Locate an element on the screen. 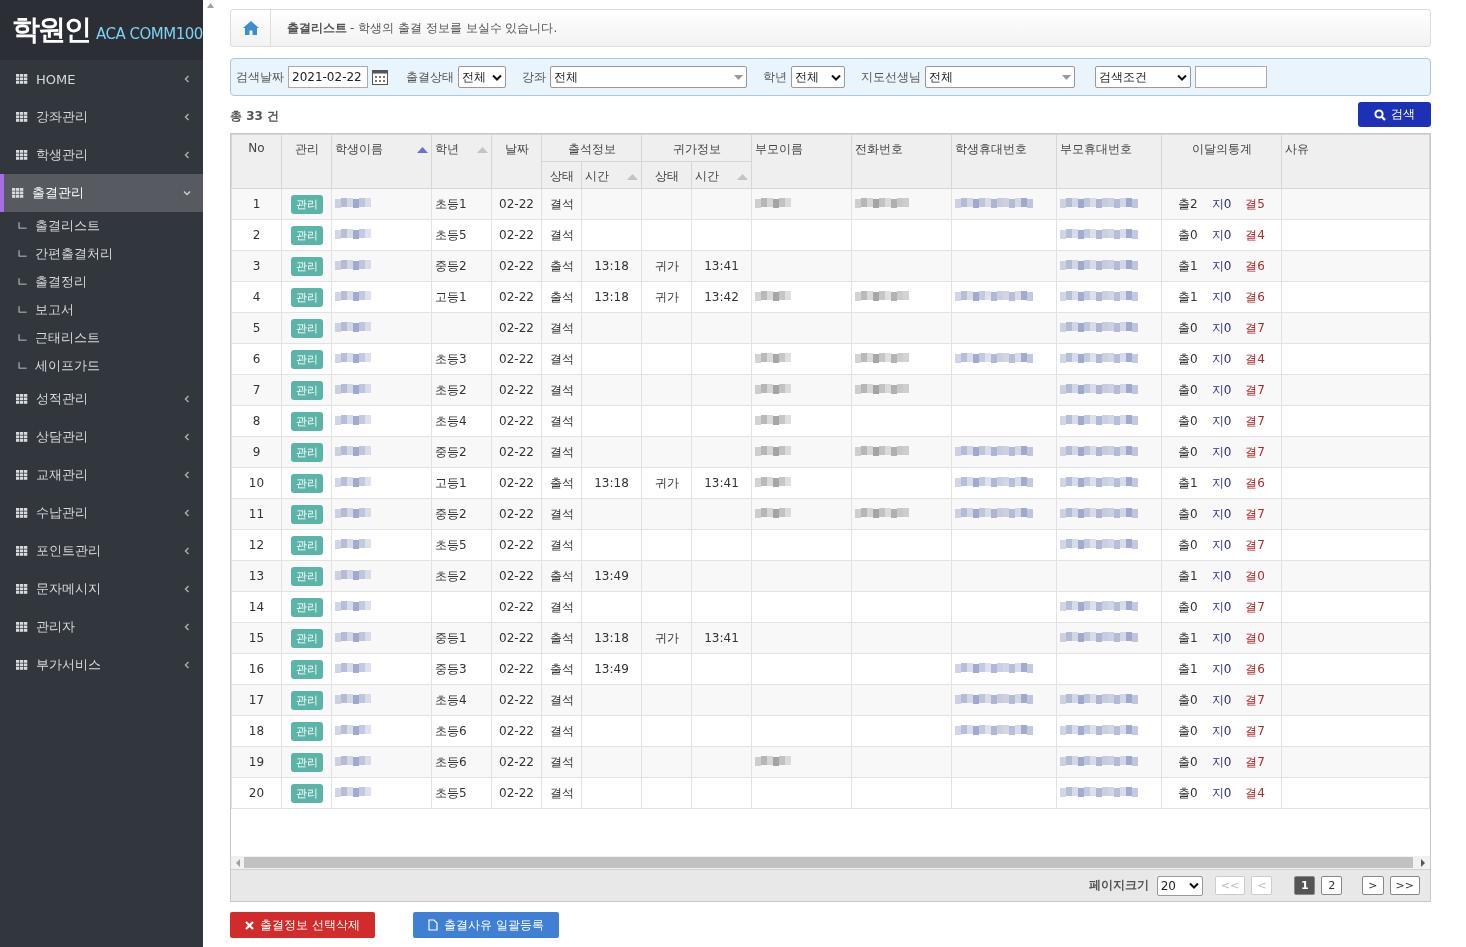 This screenshot has height=947, width=1466. sidebar-item: 교재관리 is located at coordinates (101, 475).